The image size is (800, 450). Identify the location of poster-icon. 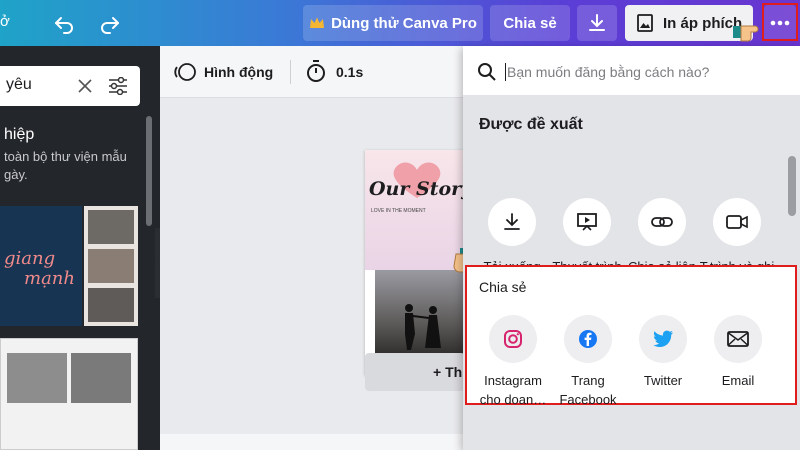
(645, 23).